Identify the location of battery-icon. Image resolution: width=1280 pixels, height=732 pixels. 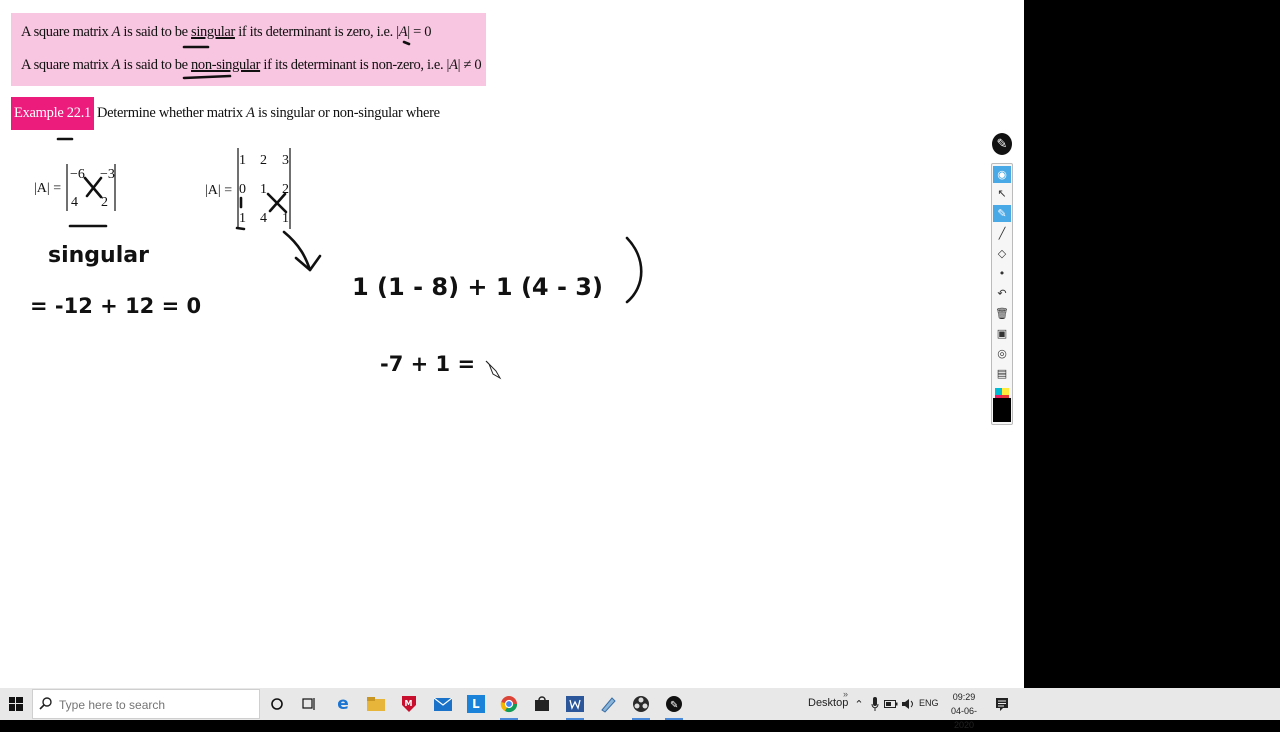
(891, 704).